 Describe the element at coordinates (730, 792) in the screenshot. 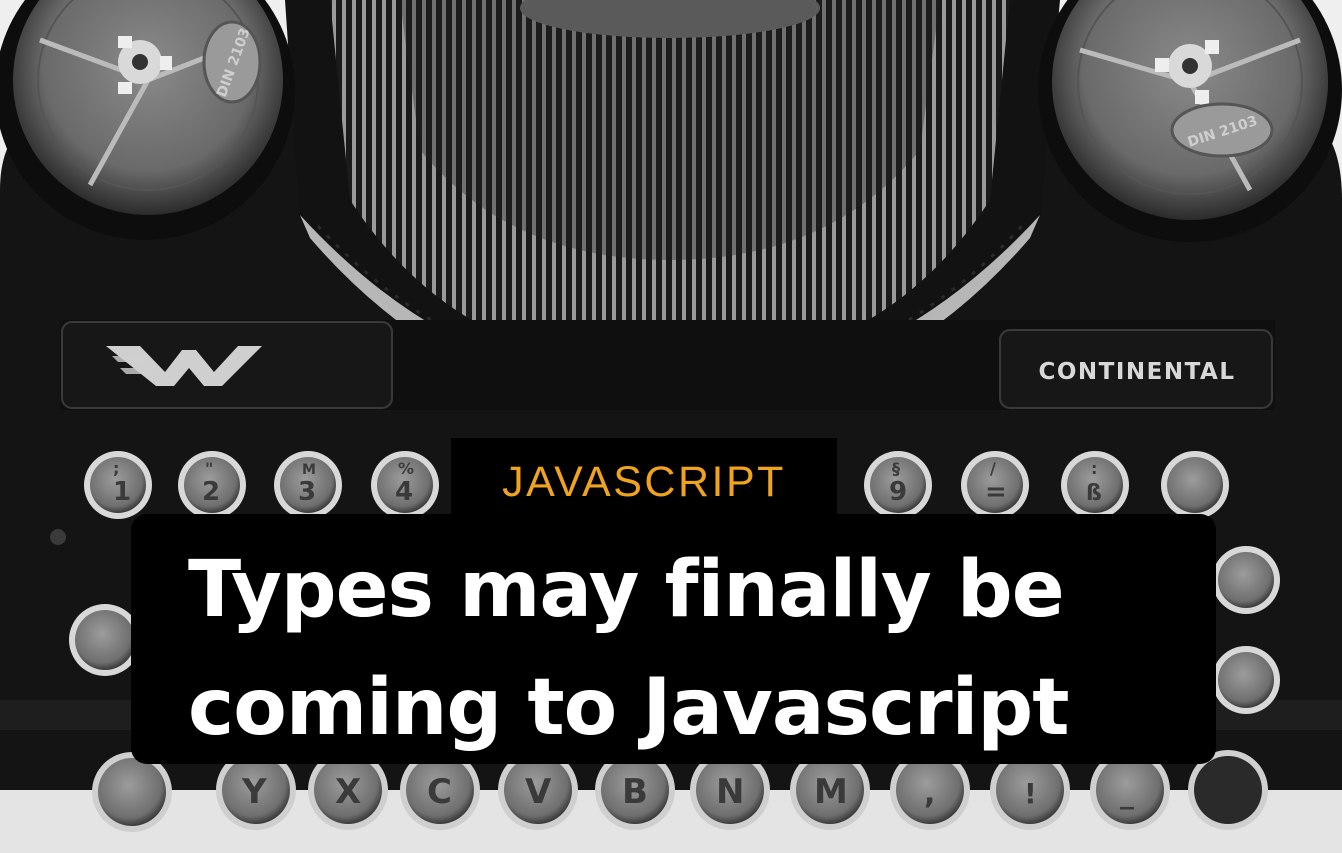

I see `key-label-n: N` at that location.